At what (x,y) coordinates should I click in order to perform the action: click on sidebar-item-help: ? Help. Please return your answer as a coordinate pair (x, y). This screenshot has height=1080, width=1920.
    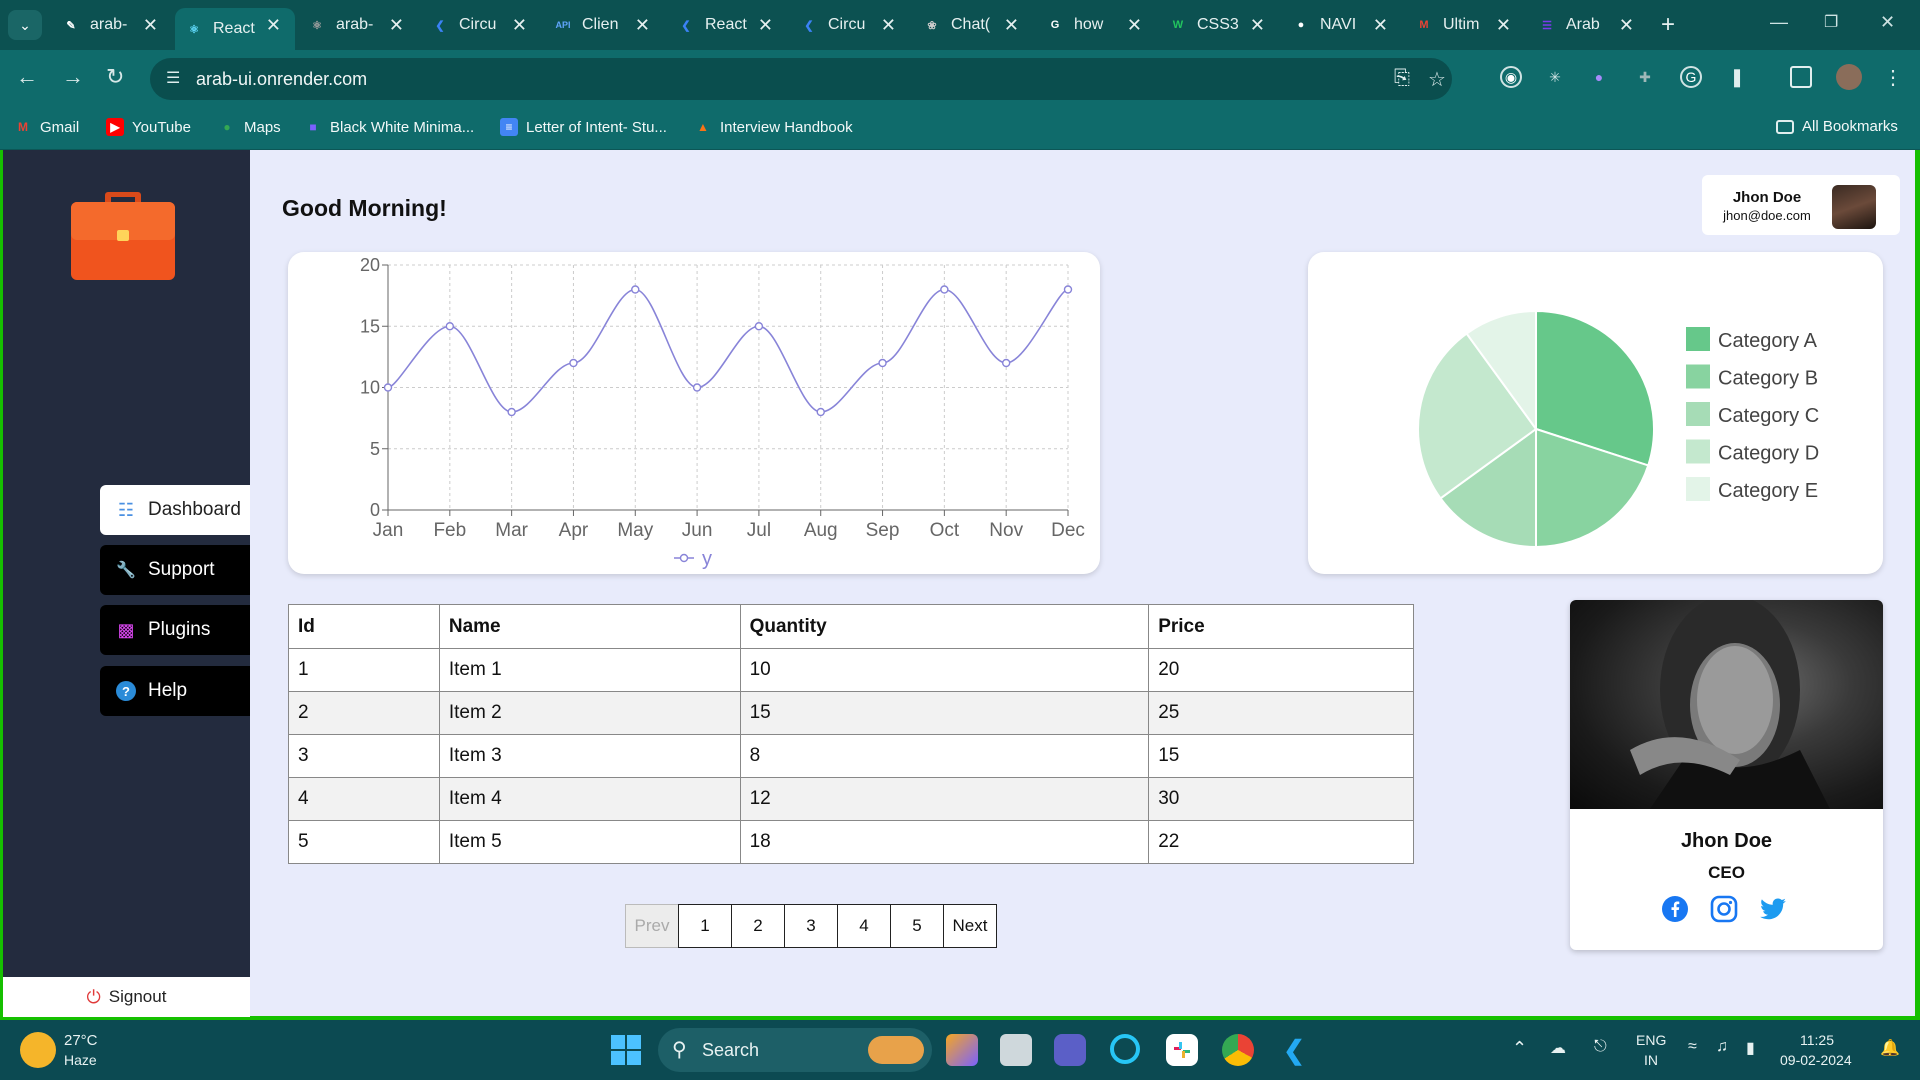
    Looking at the image, I should click on (176, 691).